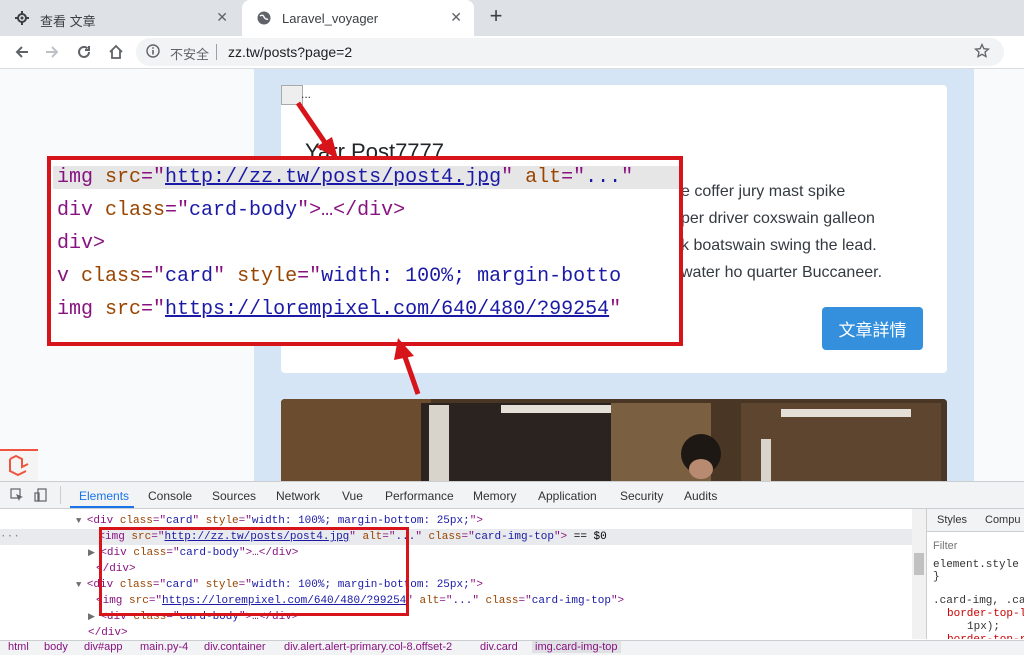 The width and height of the screenshot is (1024, 655). Describe the element at coordinates (360, 521) in the screenshot. I see `code-token: width: 100%; margin-bottom: 25px;` at that location.